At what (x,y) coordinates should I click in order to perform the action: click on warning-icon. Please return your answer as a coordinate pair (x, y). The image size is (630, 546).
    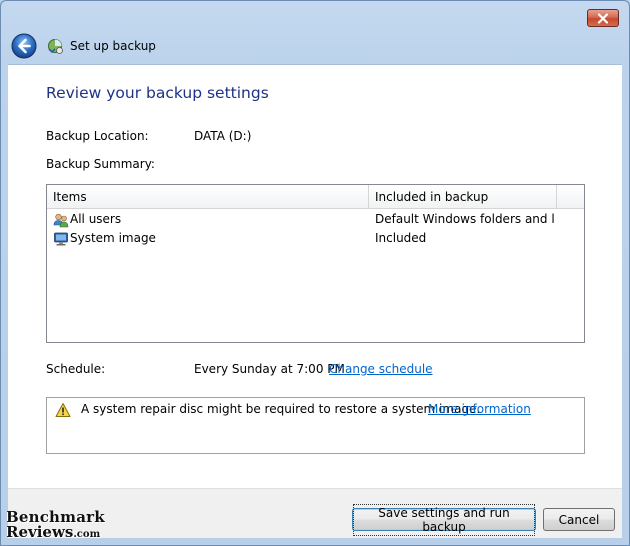
    Looking at the image, I should click on (63, 410).